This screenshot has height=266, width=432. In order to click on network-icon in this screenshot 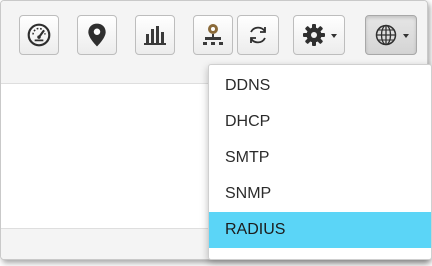, I will do `click(213, 34)`.